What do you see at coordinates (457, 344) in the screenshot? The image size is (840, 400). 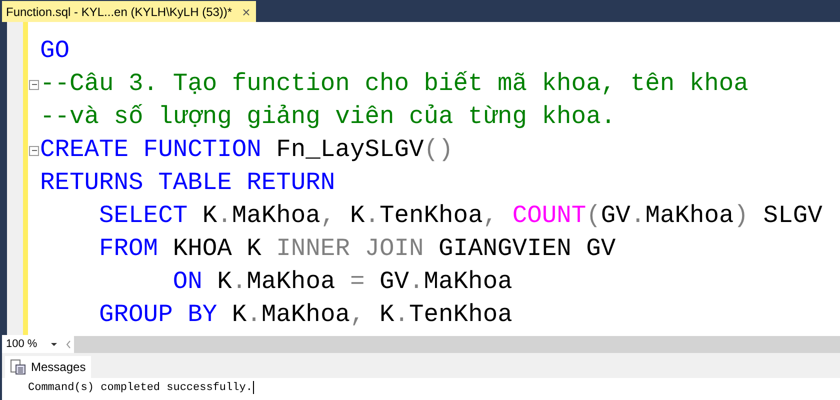 I see `horizontal-scrollbar` at bounding box center [457, 344].